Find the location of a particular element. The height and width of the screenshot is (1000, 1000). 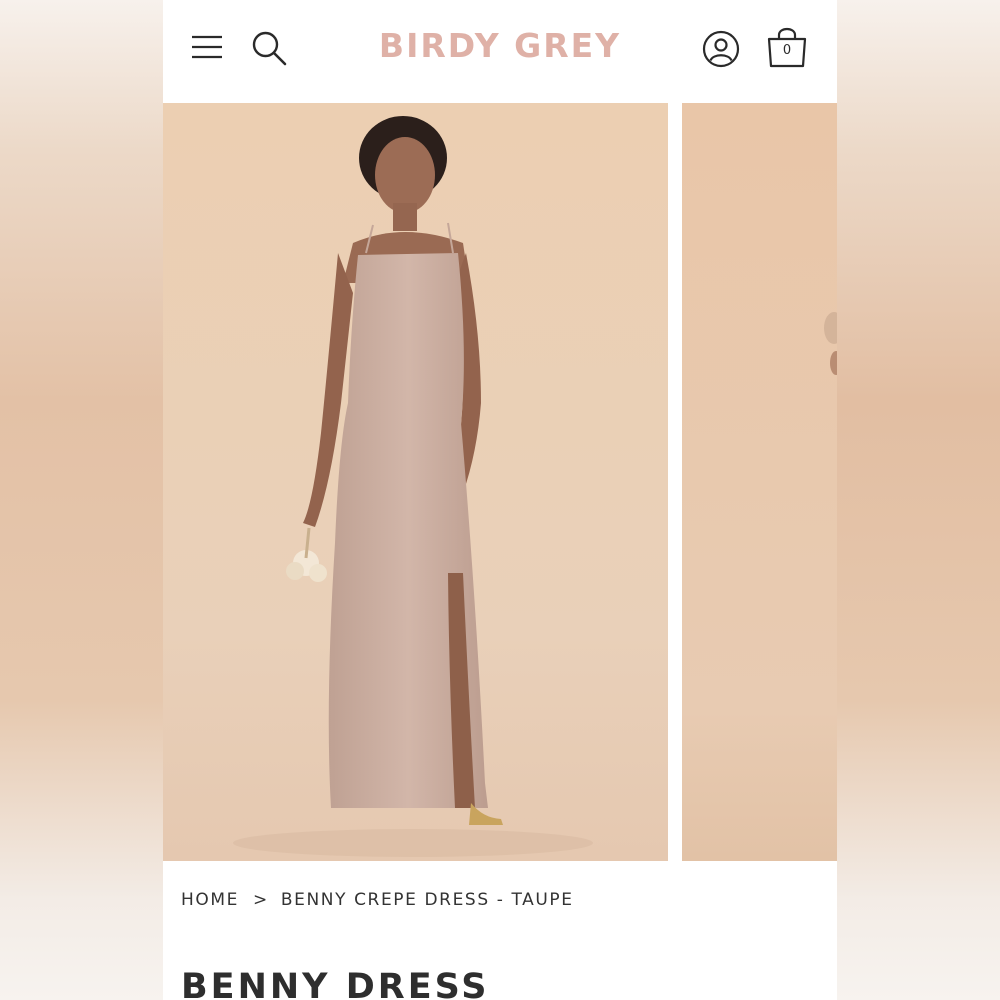

site-header: BIRDY GREY 0 is located at coordinates (500, 51).